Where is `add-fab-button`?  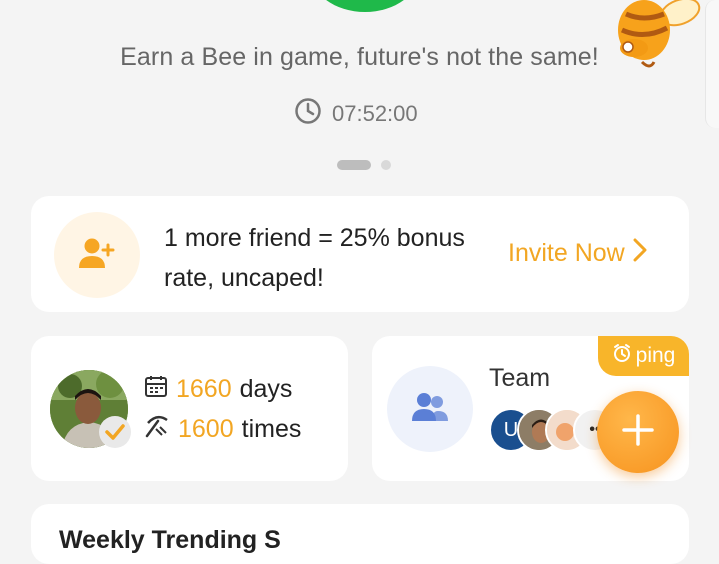 add-fab-button is located at coordinates (638, 432).